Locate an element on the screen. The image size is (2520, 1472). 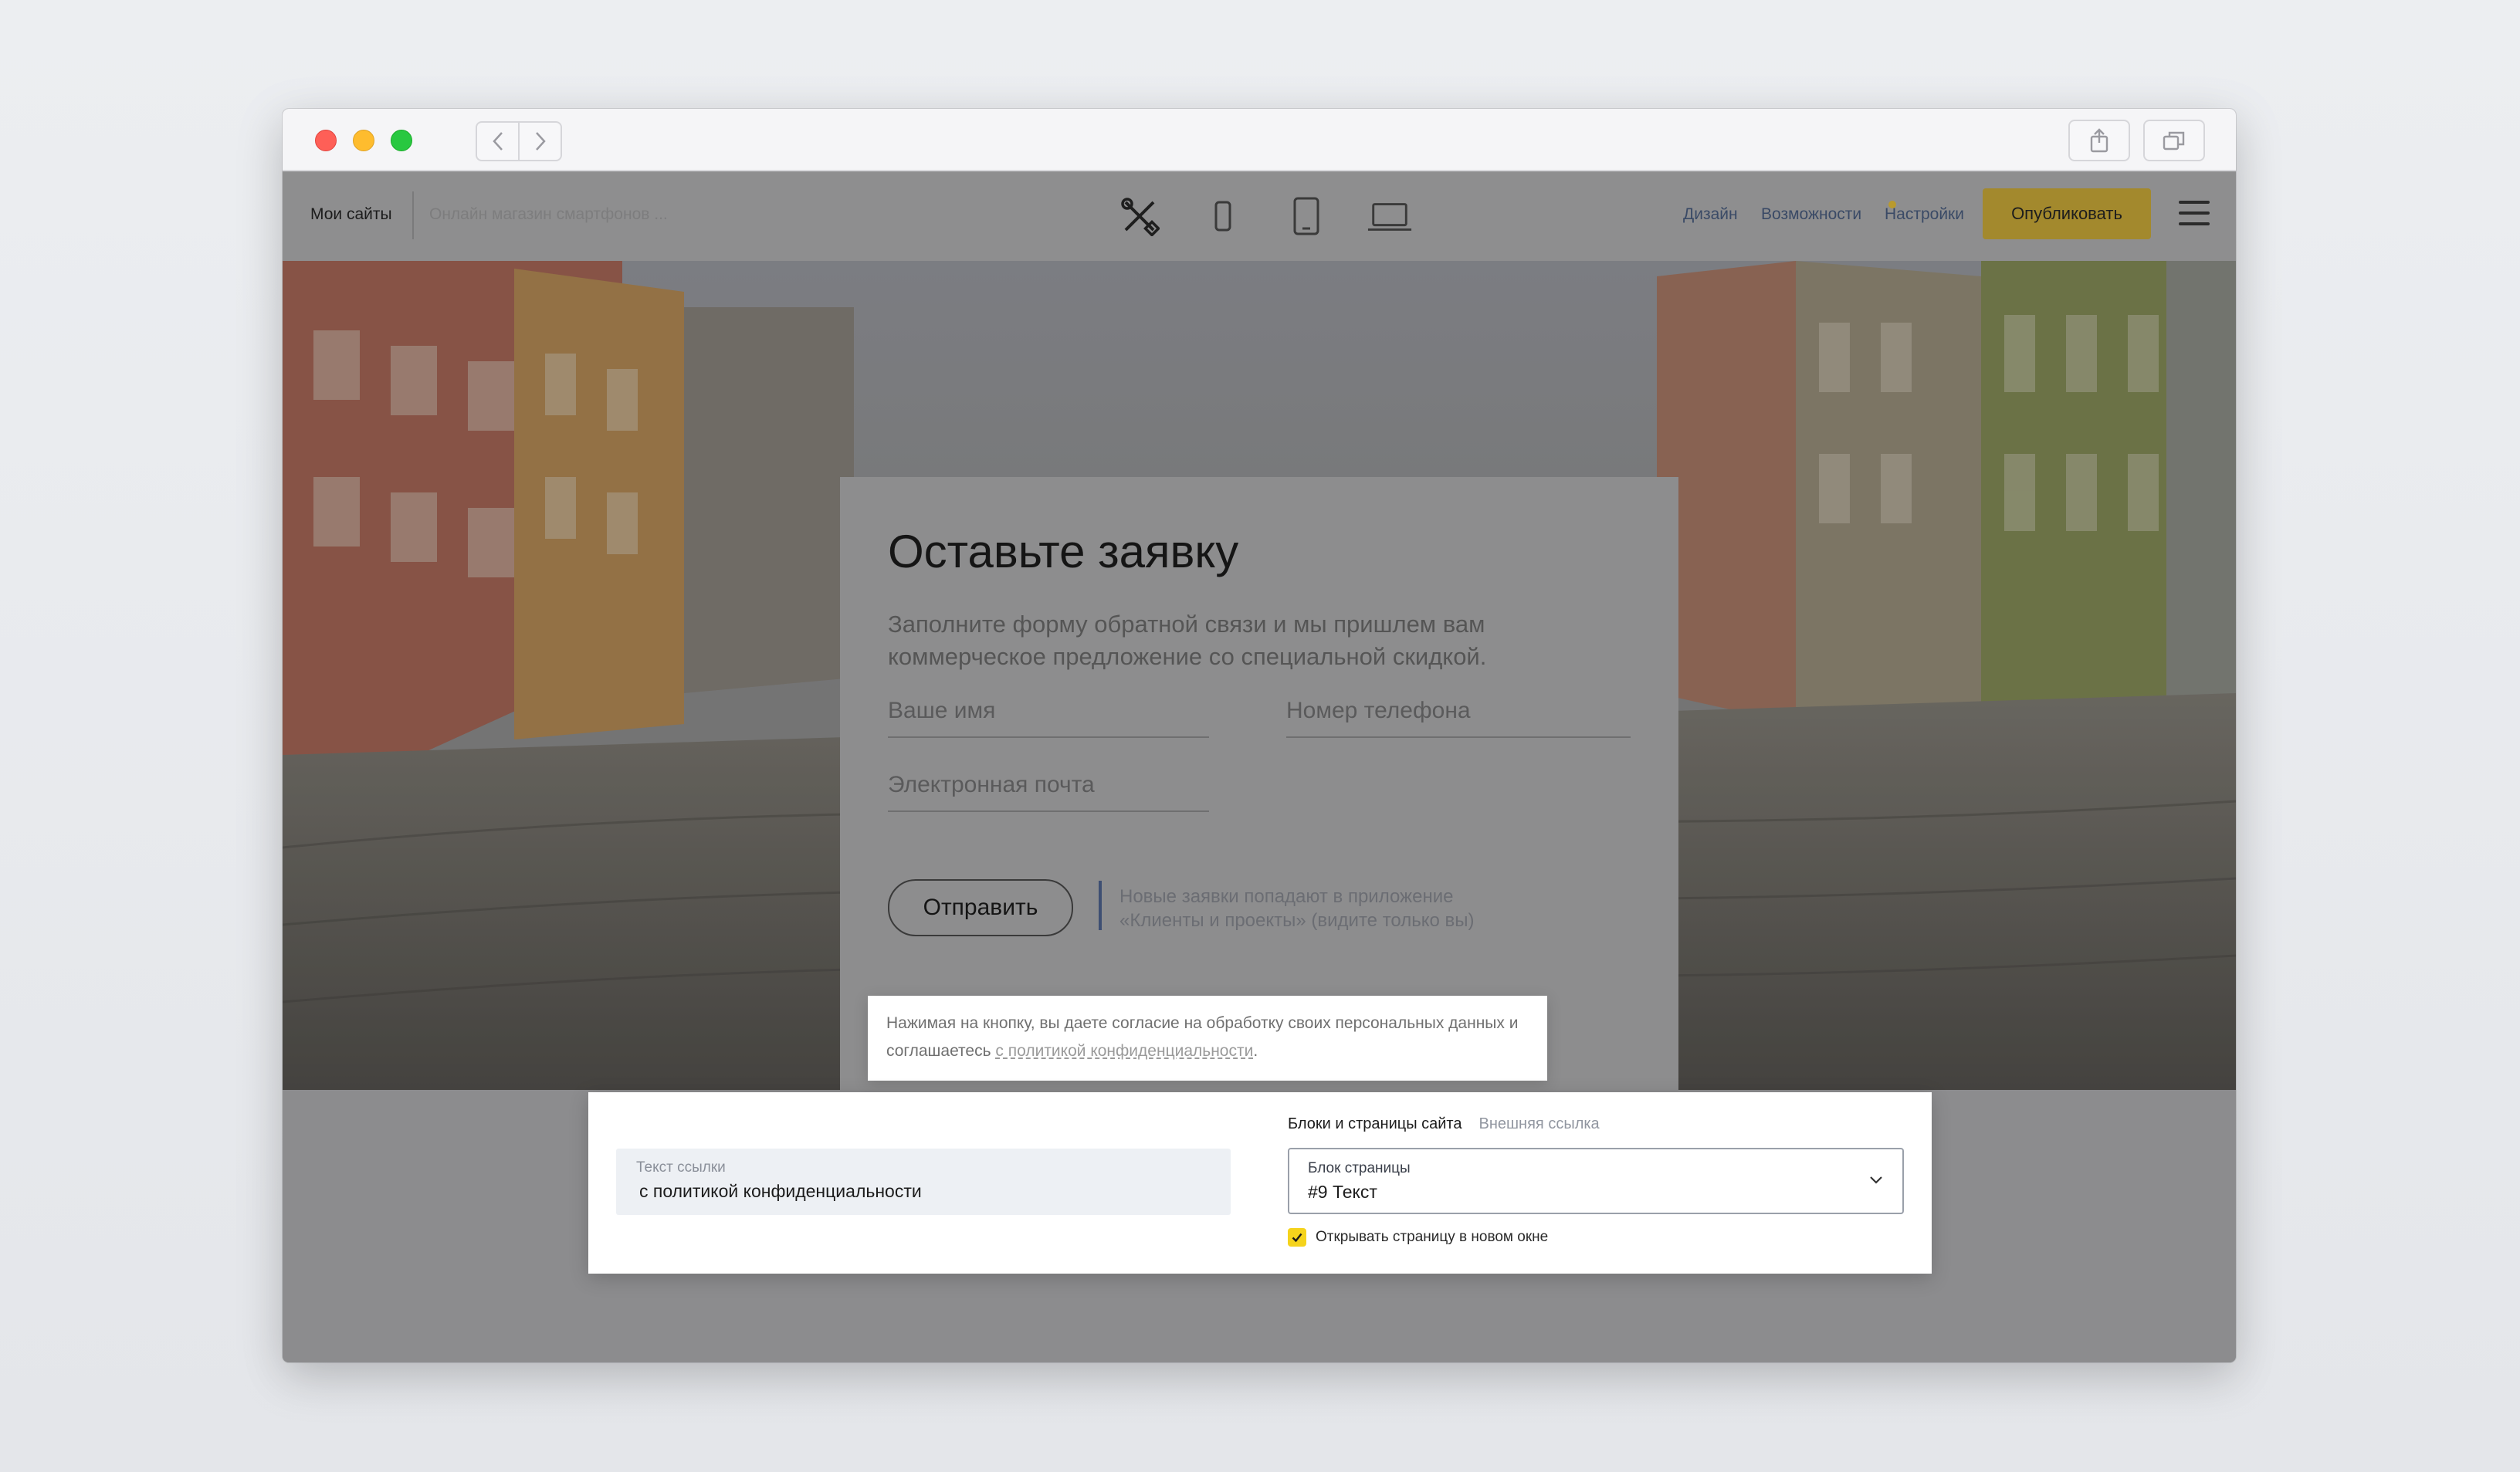
settings-link: Настройки is located at coordinates (1924, 214).